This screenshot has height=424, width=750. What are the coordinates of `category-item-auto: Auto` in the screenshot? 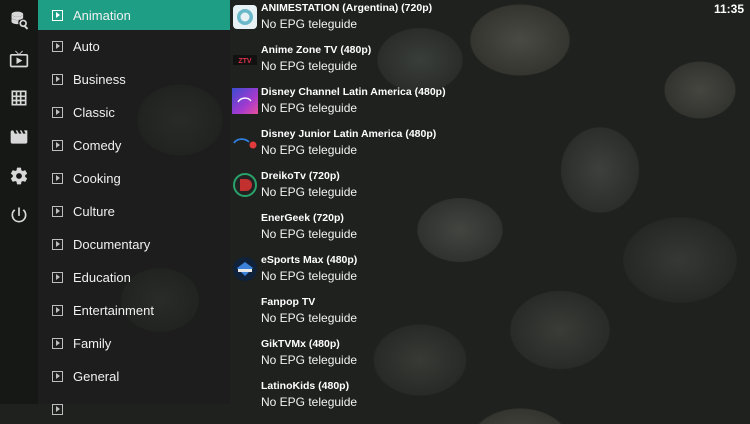 It's located at (134, 46).